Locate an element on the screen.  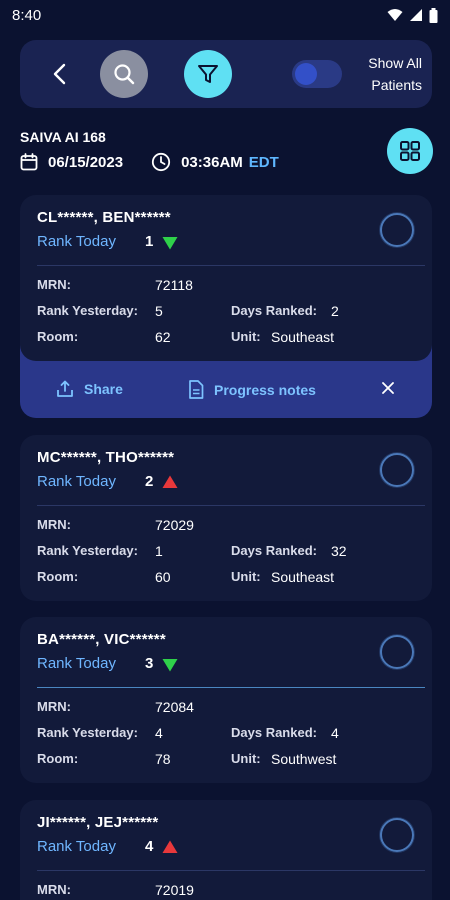
report-timezone: EDT is located at coordinates (263, 162).